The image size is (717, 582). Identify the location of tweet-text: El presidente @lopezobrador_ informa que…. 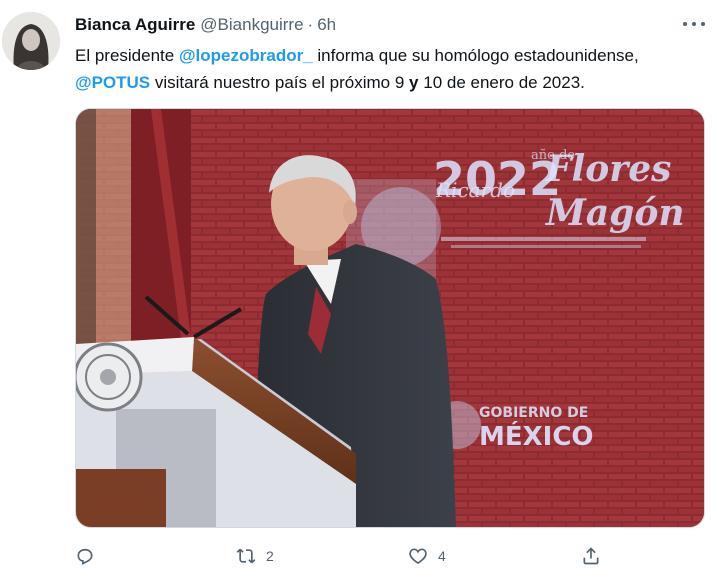
(391, 69).